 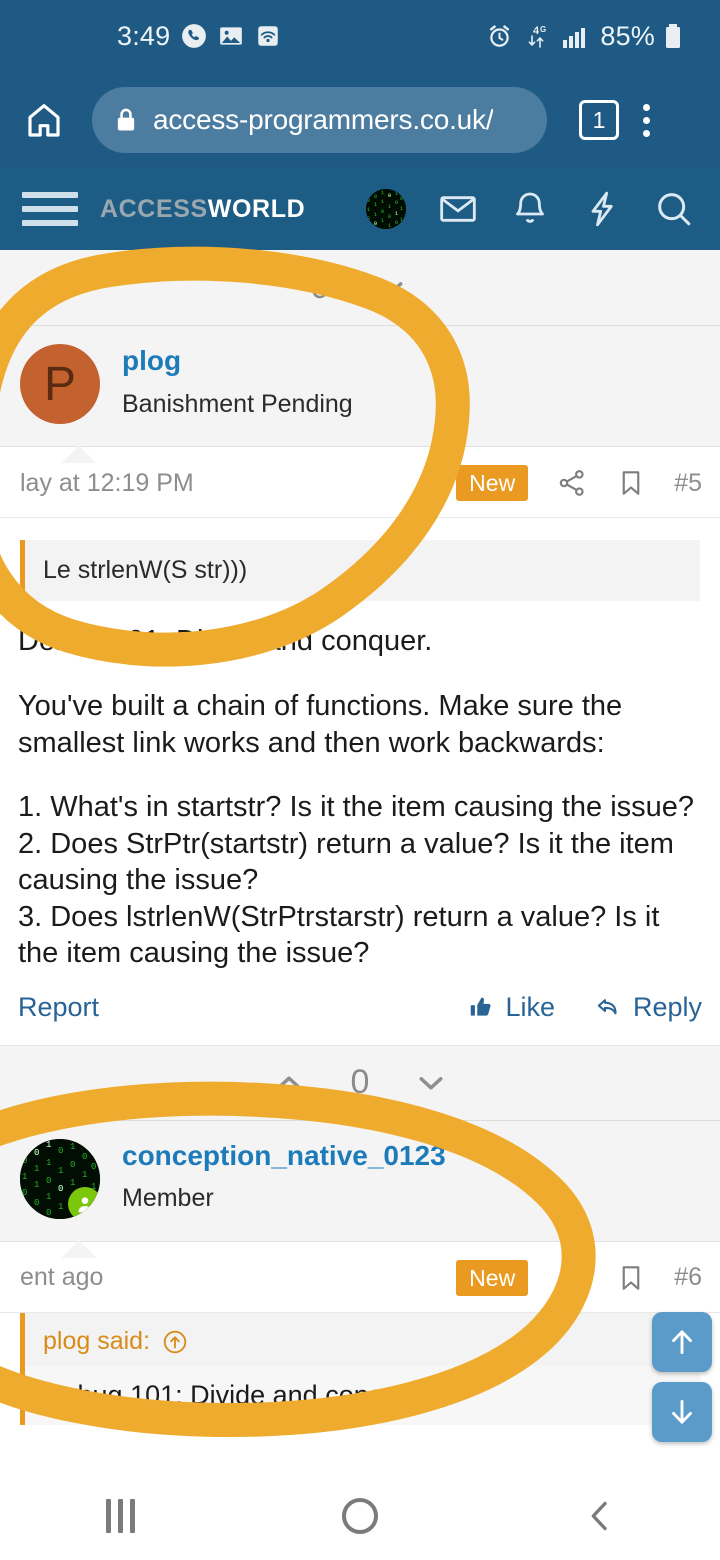 What do you see at coordinates (599, 120) in the screenshot?
I see `tab-count-button: 1` at bounding box center [599, 120].